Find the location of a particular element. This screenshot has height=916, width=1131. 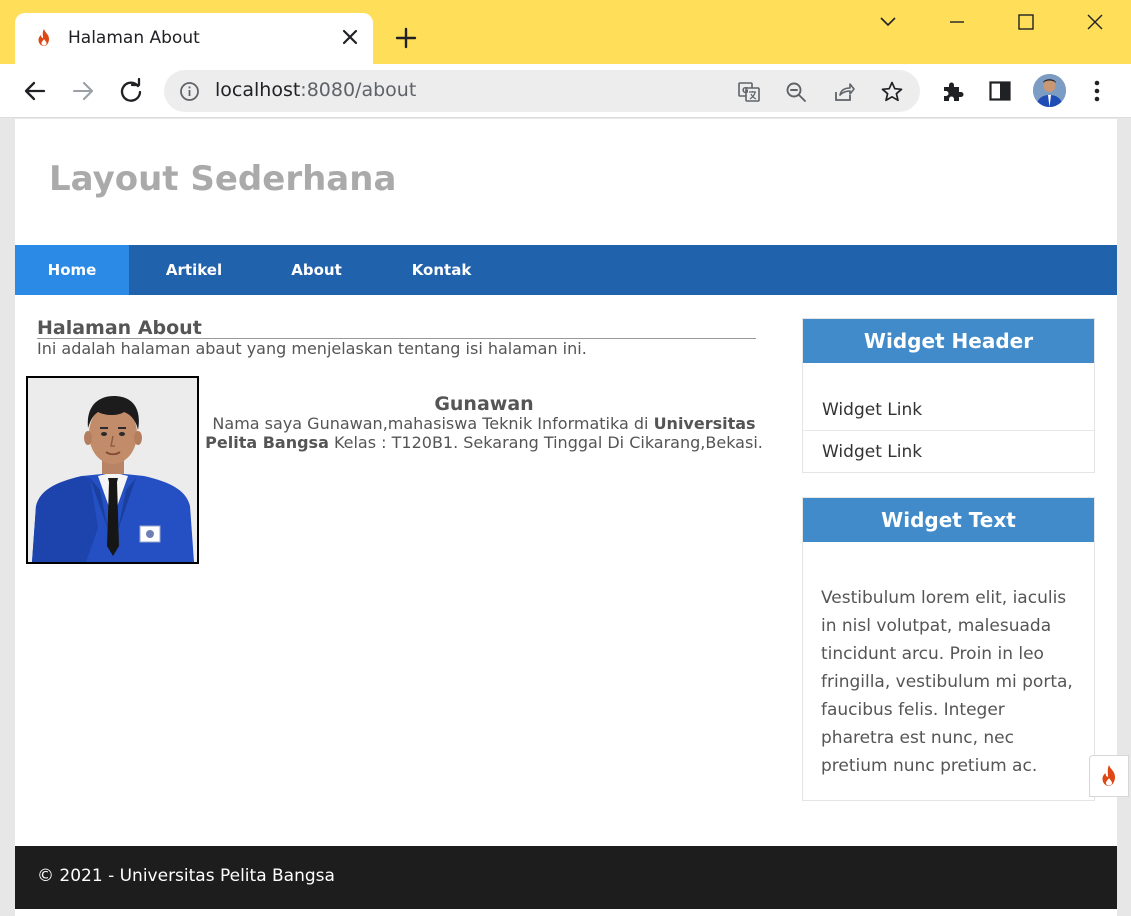

browser-tab: Halaman About is located at coordinates (194, 38).